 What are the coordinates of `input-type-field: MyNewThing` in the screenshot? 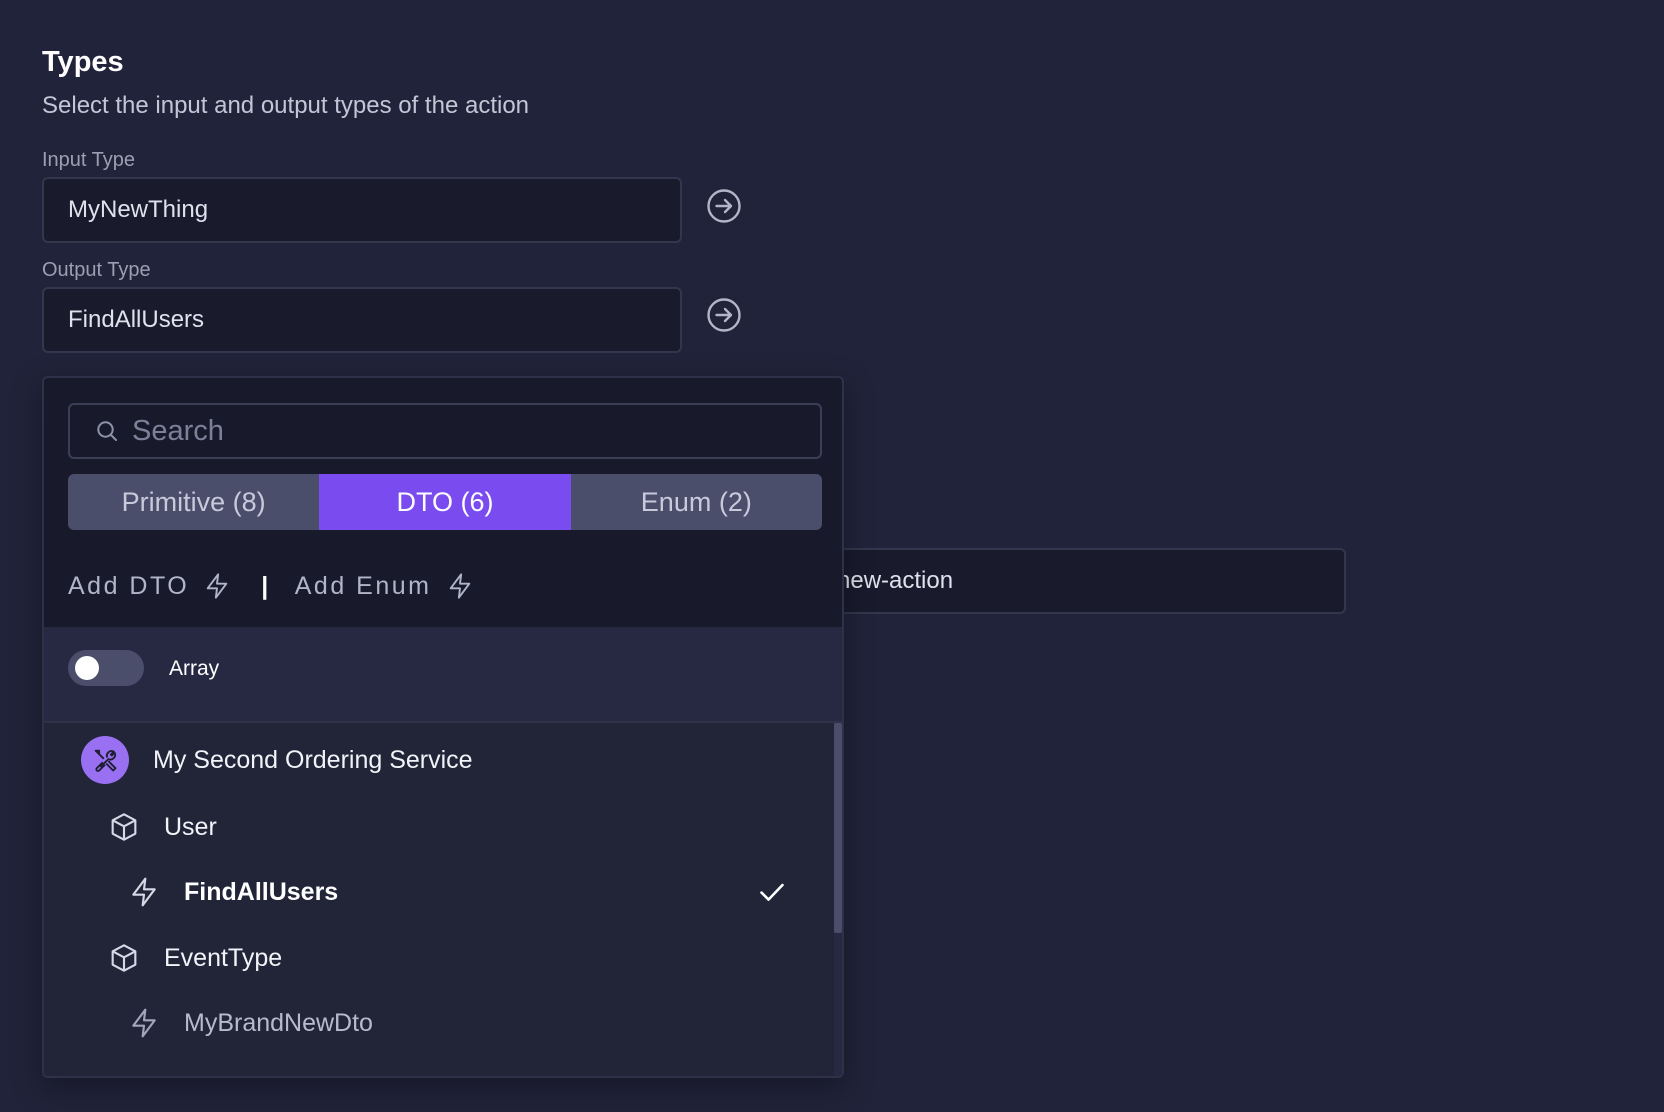 It's located at (362, 210).